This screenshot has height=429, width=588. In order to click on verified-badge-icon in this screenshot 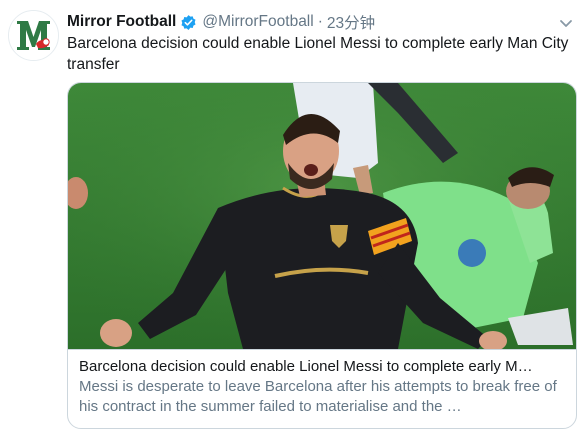, I will do `click(188, 22)`.